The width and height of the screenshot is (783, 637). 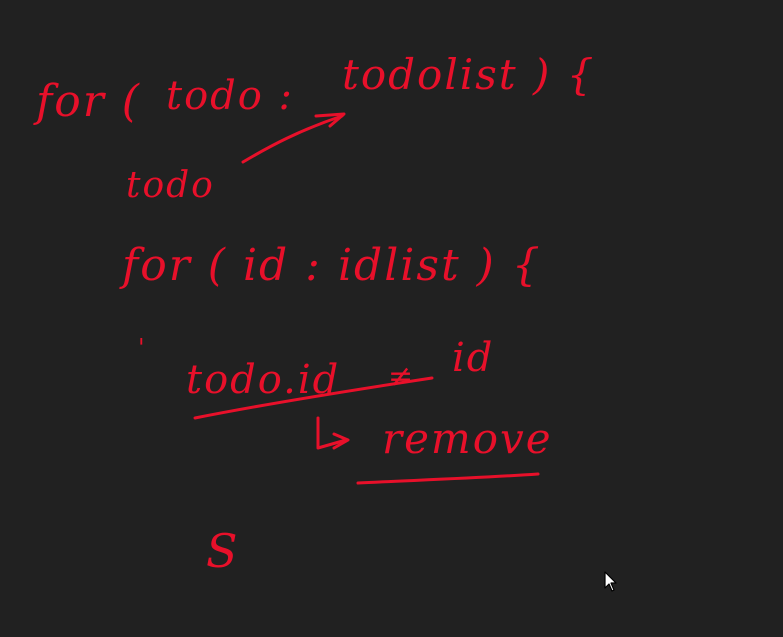 What do you see at coordinates (402, 376) in the screenshot?
I see `note-not-equal: ≠` at bounding box center [402, 376].